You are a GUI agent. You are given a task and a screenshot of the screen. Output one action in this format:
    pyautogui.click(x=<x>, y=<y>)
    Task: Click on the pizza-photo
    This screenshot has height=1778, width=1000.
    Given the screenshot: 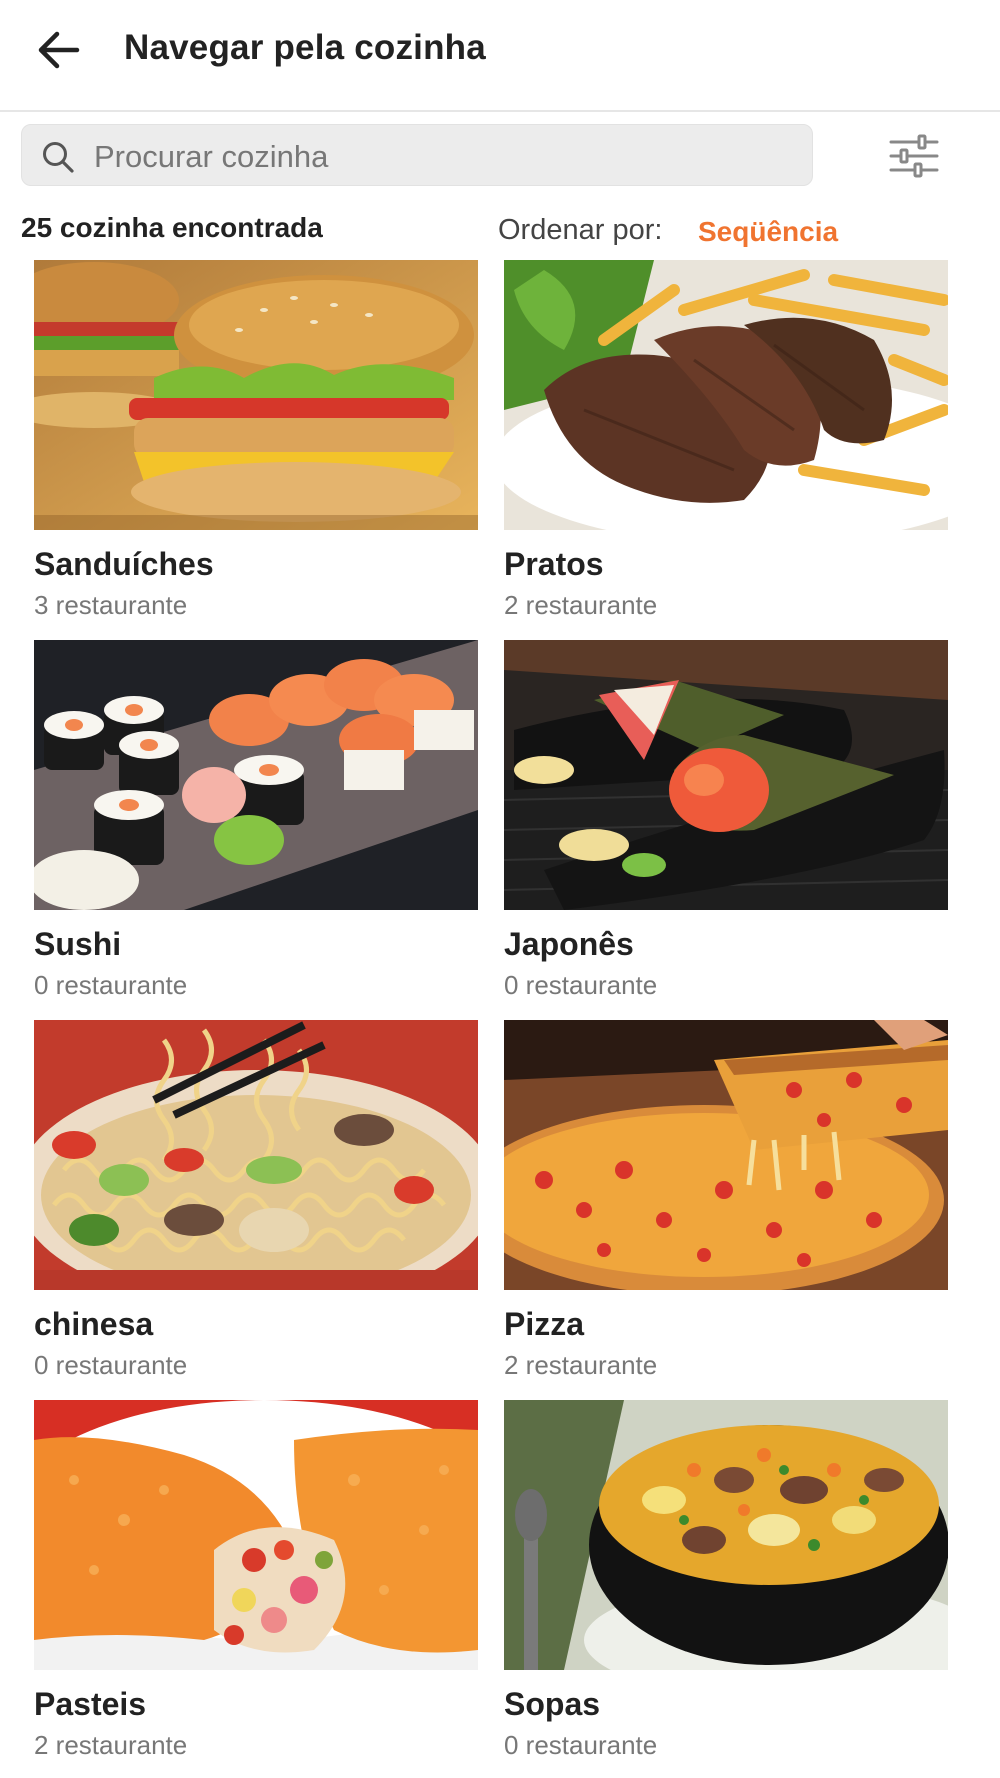 What is the action you would take?
    pyautogui.click(x=726, y=1155)
    